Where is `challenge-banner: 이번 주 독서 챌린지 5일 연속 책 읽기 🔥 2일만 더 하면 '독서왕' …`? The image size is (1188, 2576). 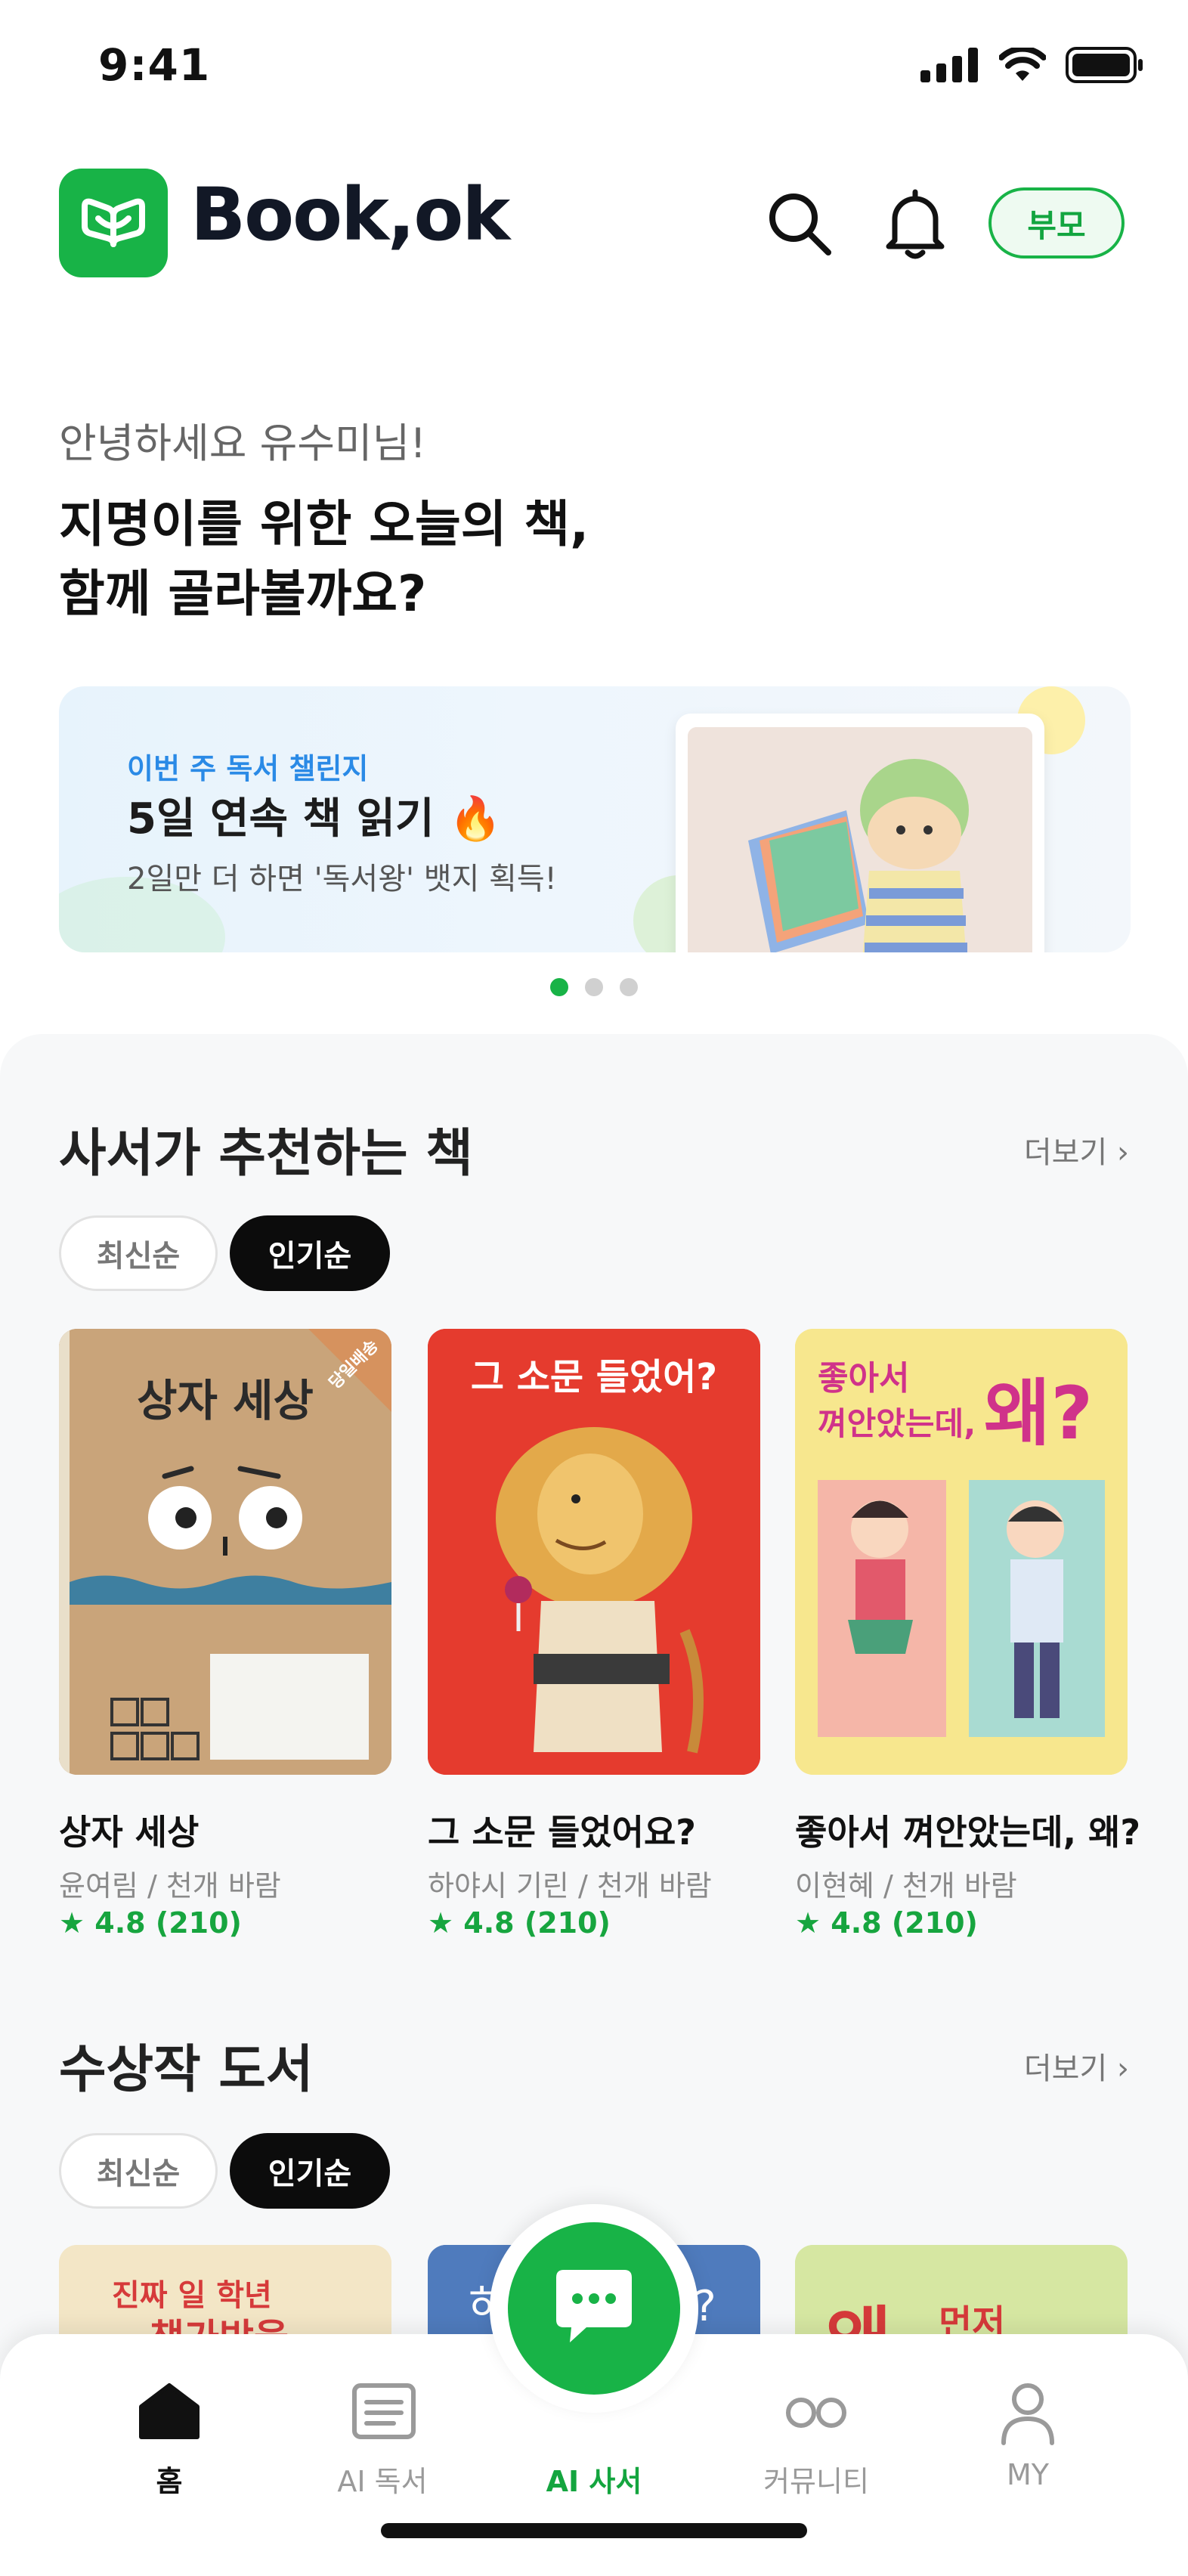 challenge-banner: 이번 주 독서 챌린지 5일 연속 책 읽기 🔥 2일만 더 하면 '독서왕' … is located at coordinates (595, 819).